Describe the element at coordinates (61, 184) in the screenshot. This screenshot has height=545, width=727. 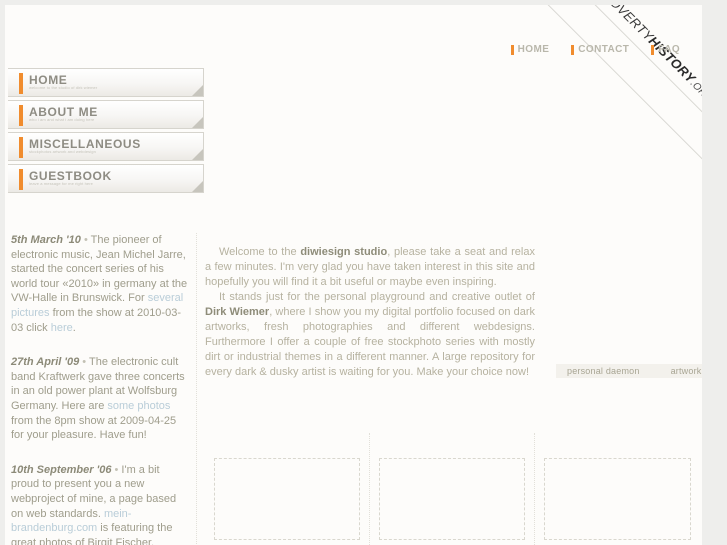
I see `sidebar-item-subtitle: leave a message for me right here` at that location.